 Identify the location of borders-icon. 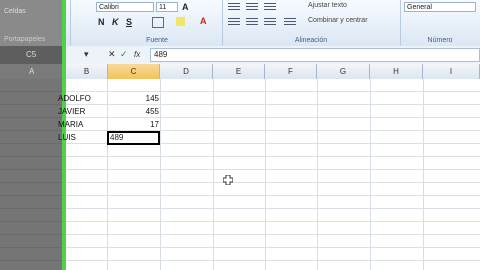
(158, 22).